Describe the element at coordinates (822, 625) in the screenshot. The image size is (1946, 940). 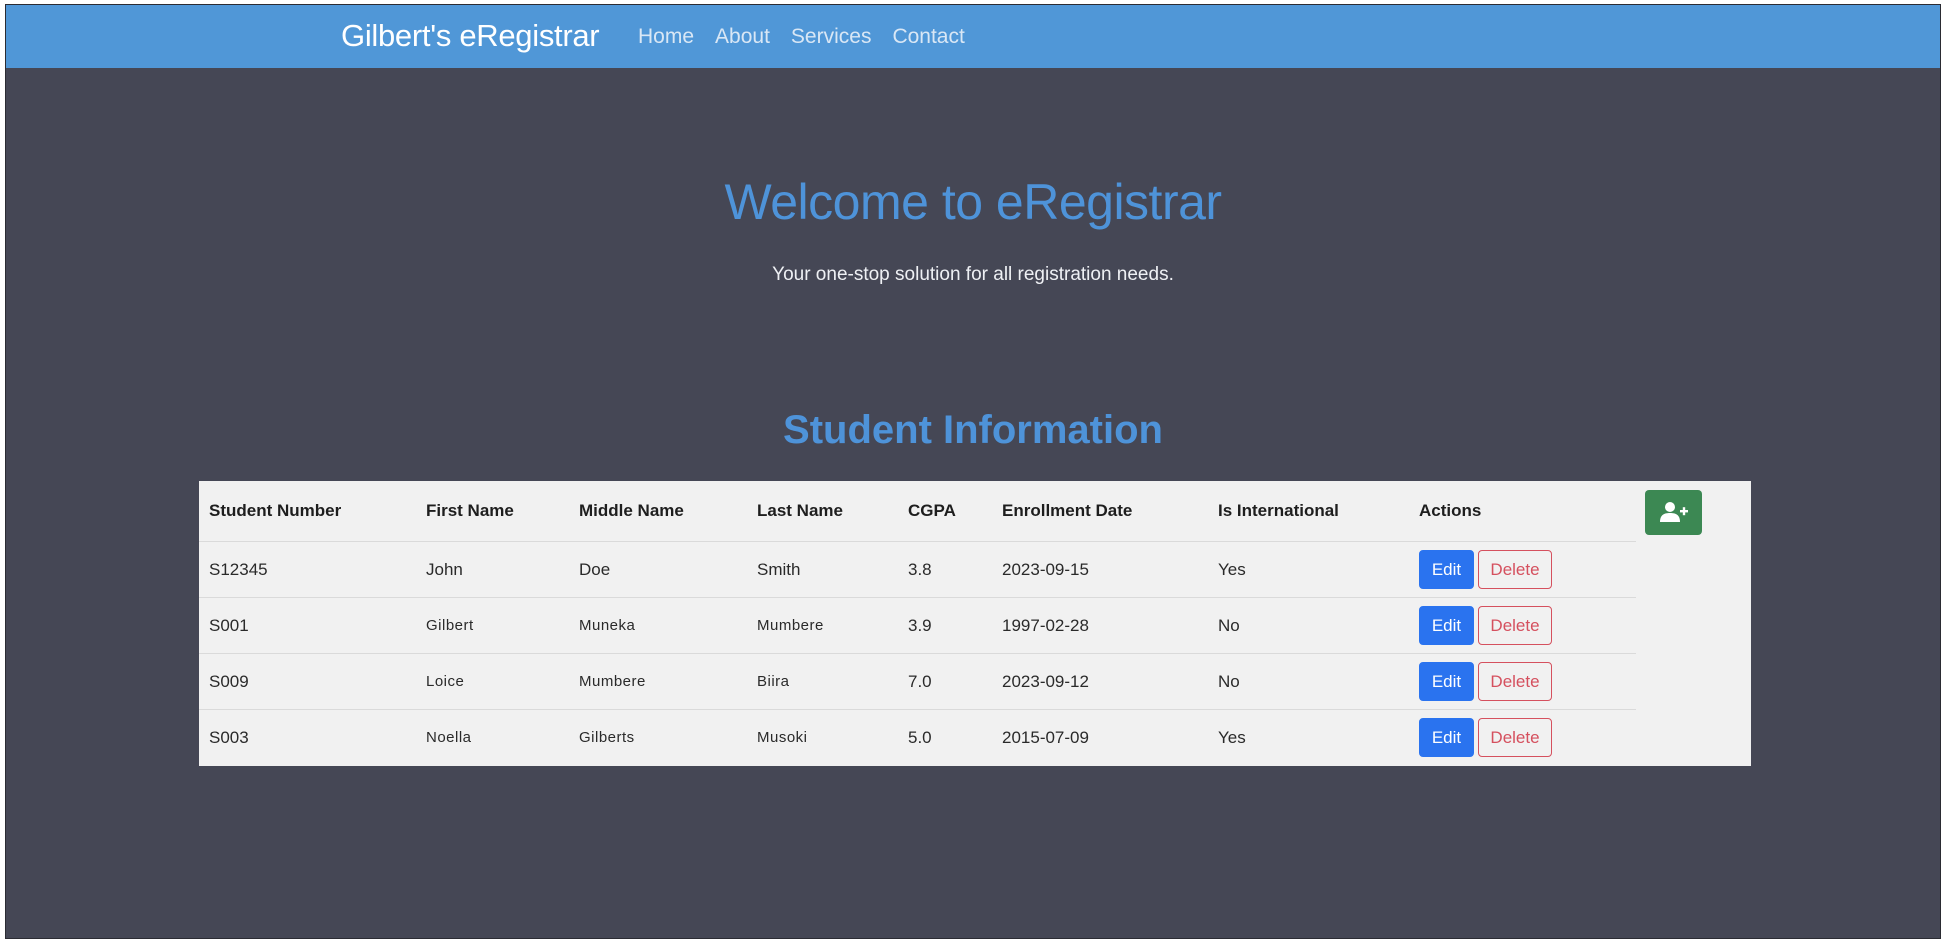
I see `last-name-cell: Mumbere` at that location.